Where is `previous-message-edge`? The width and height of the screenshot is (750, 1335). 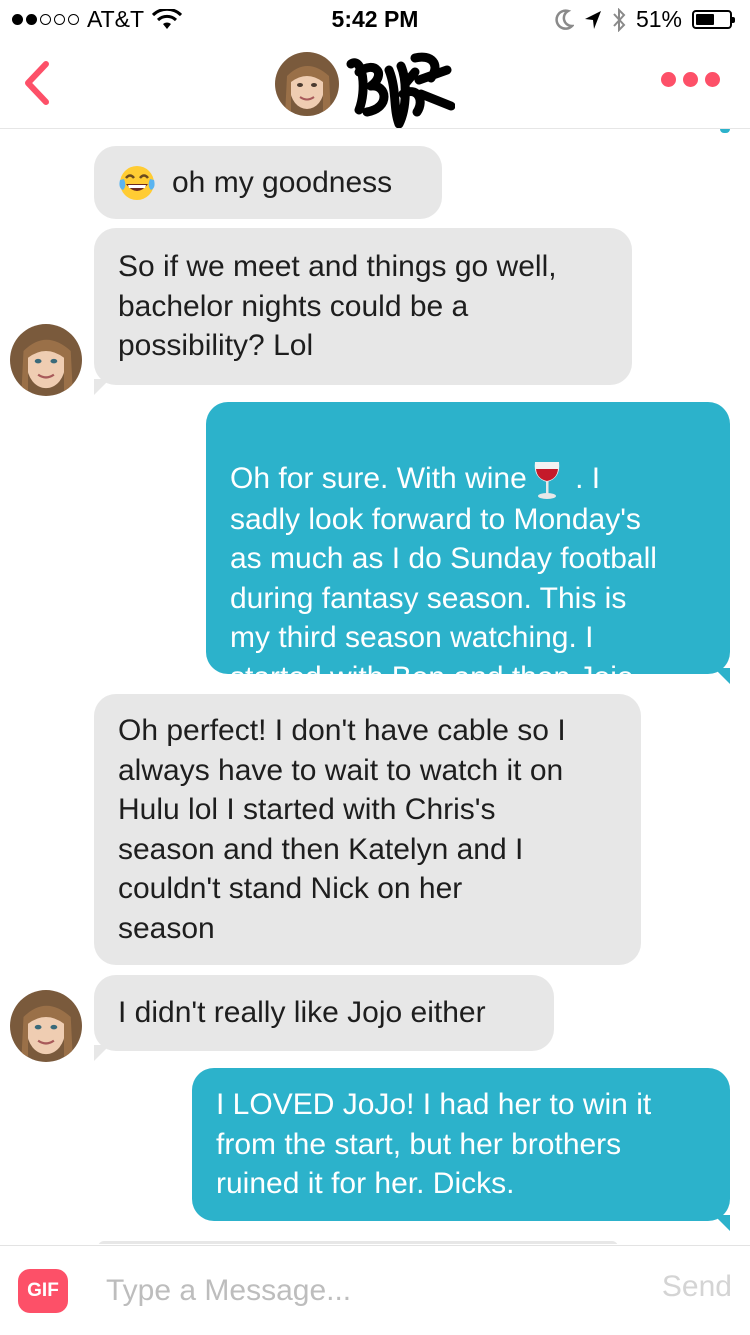 previous-message-edge is located at coordinates (725, 131).